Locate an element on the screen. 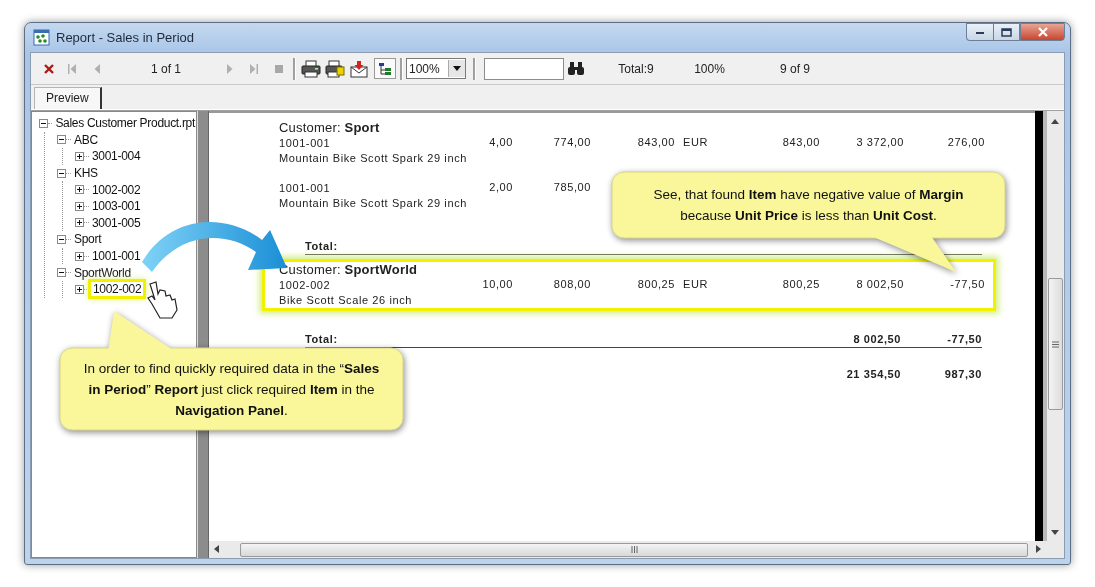 This screenshot has height=587, width=1095. tree-toggle-button is located at coordinates (385, 68).